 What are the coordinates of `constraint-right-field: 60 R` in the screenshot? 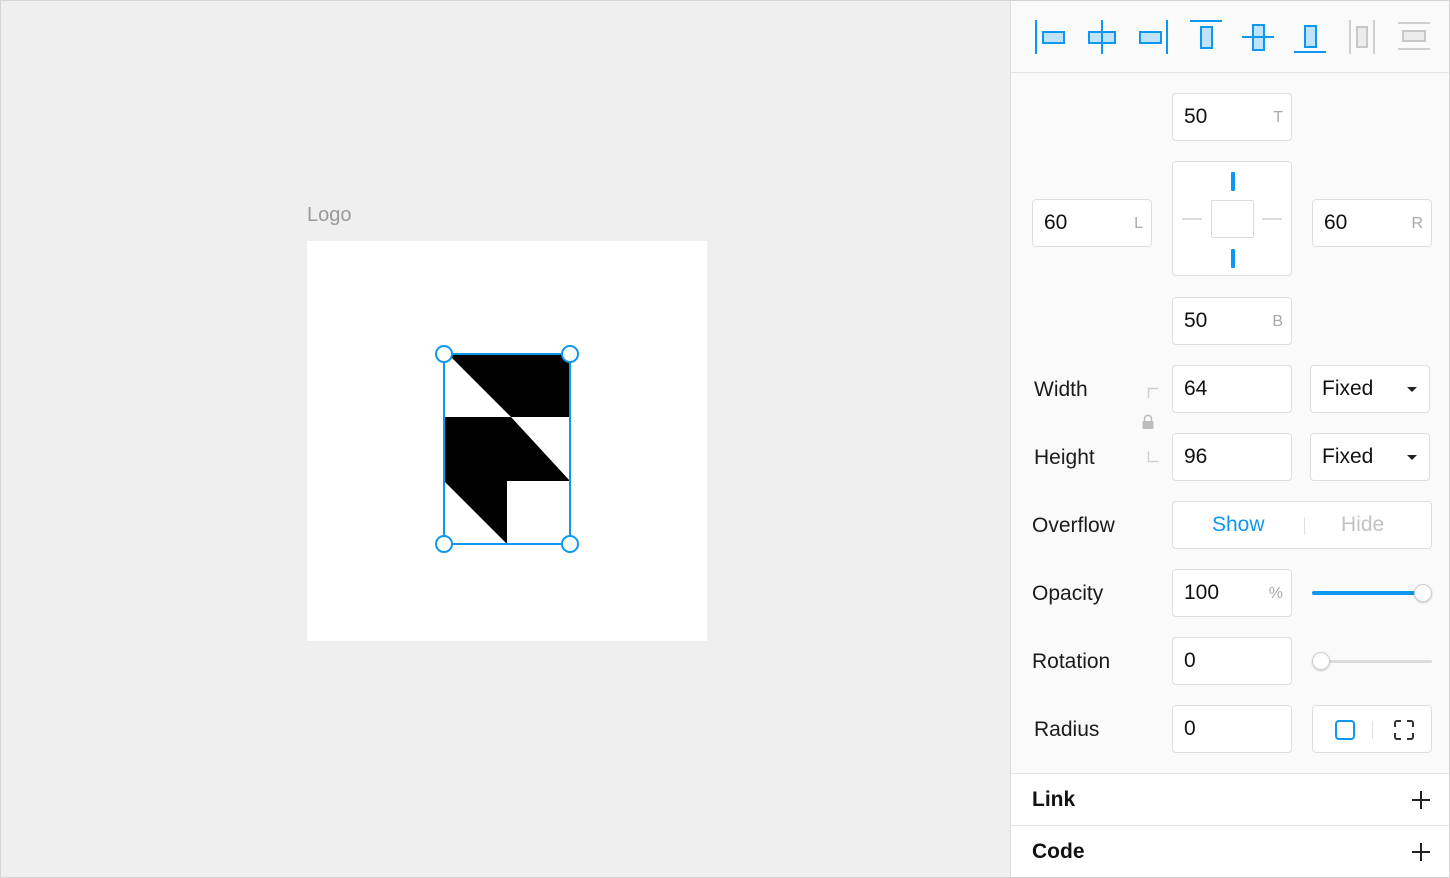 It's located at (1372, 223).